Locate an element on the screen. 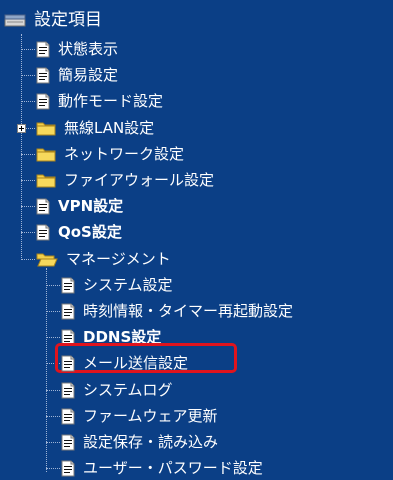  tree-item-label: マネージメント is located at coordinates (118, 259).